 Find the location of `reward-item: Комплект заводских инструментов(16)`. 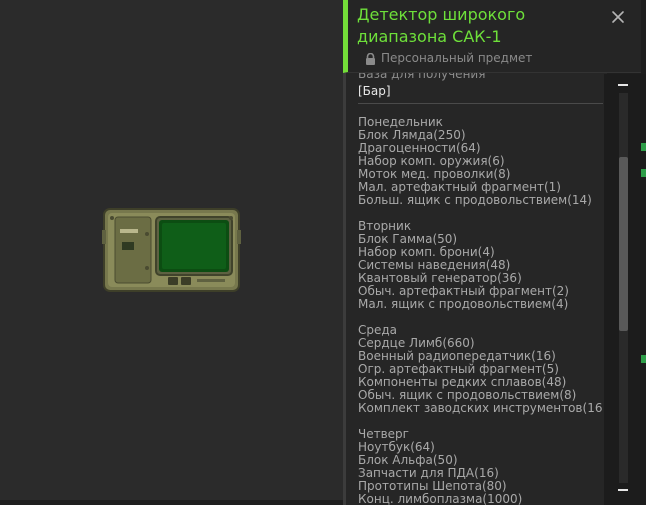

reward-item: Комплект заводских инструментов(16) is located at coordinates (480, 408).